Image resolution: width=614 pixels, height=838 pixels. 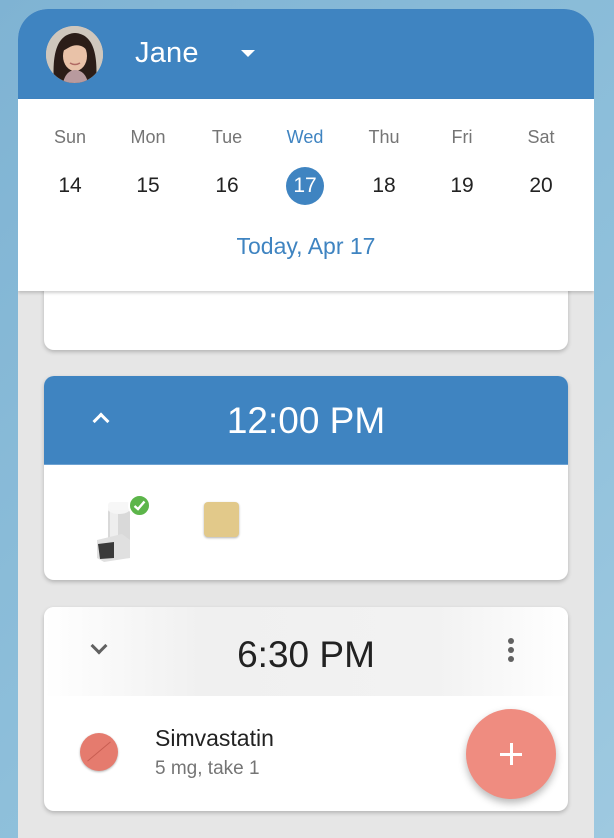 What do you see at coordinates (70, 185) in the screenshot?
I see `day-number: 14` at bounding box center [70, 185].